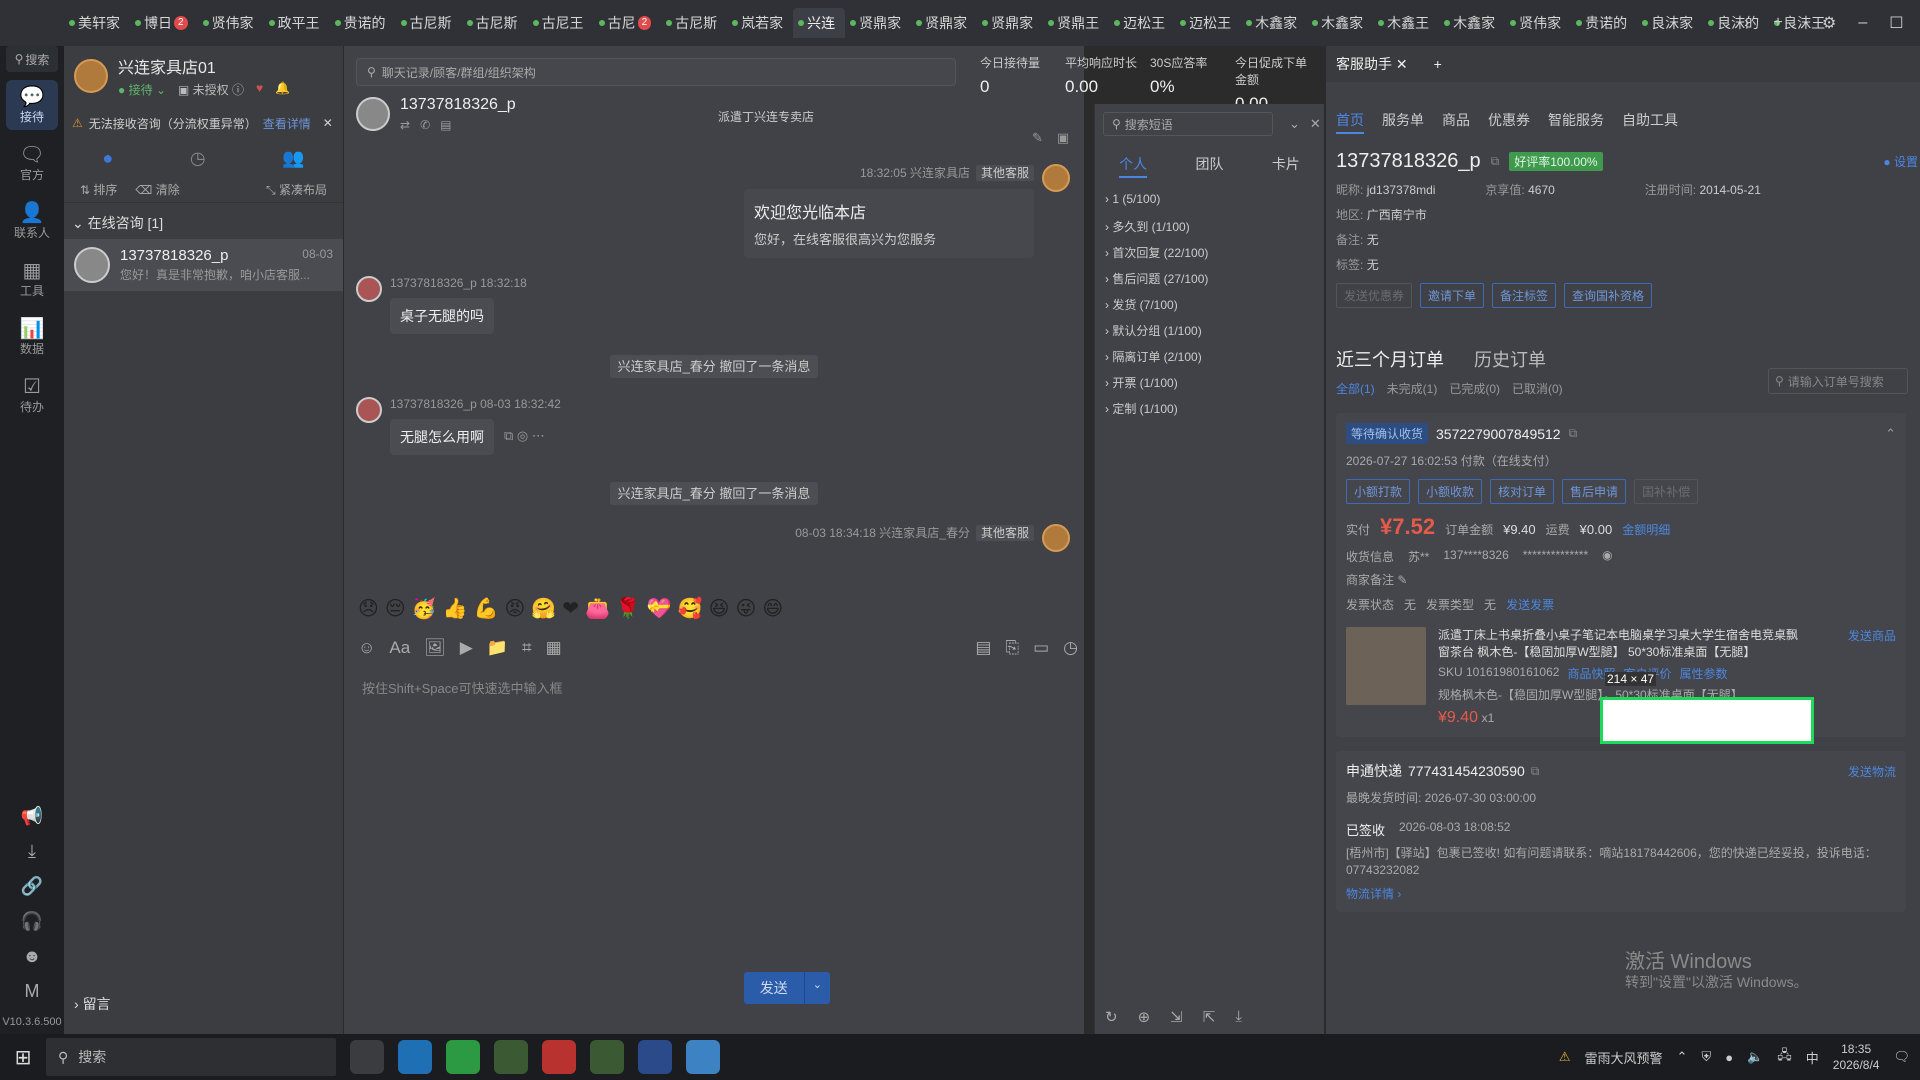  Describe the element at coordinates (32, 337) in the screenshot. I see `rail-item-data: 📊 数据` at that location.